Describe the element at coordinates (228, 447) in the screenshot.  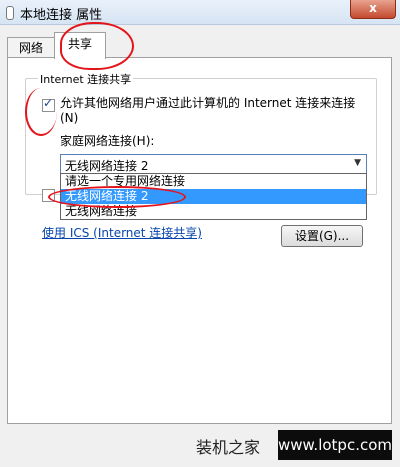
I see `watermark-brand: 装机之家` at that location.